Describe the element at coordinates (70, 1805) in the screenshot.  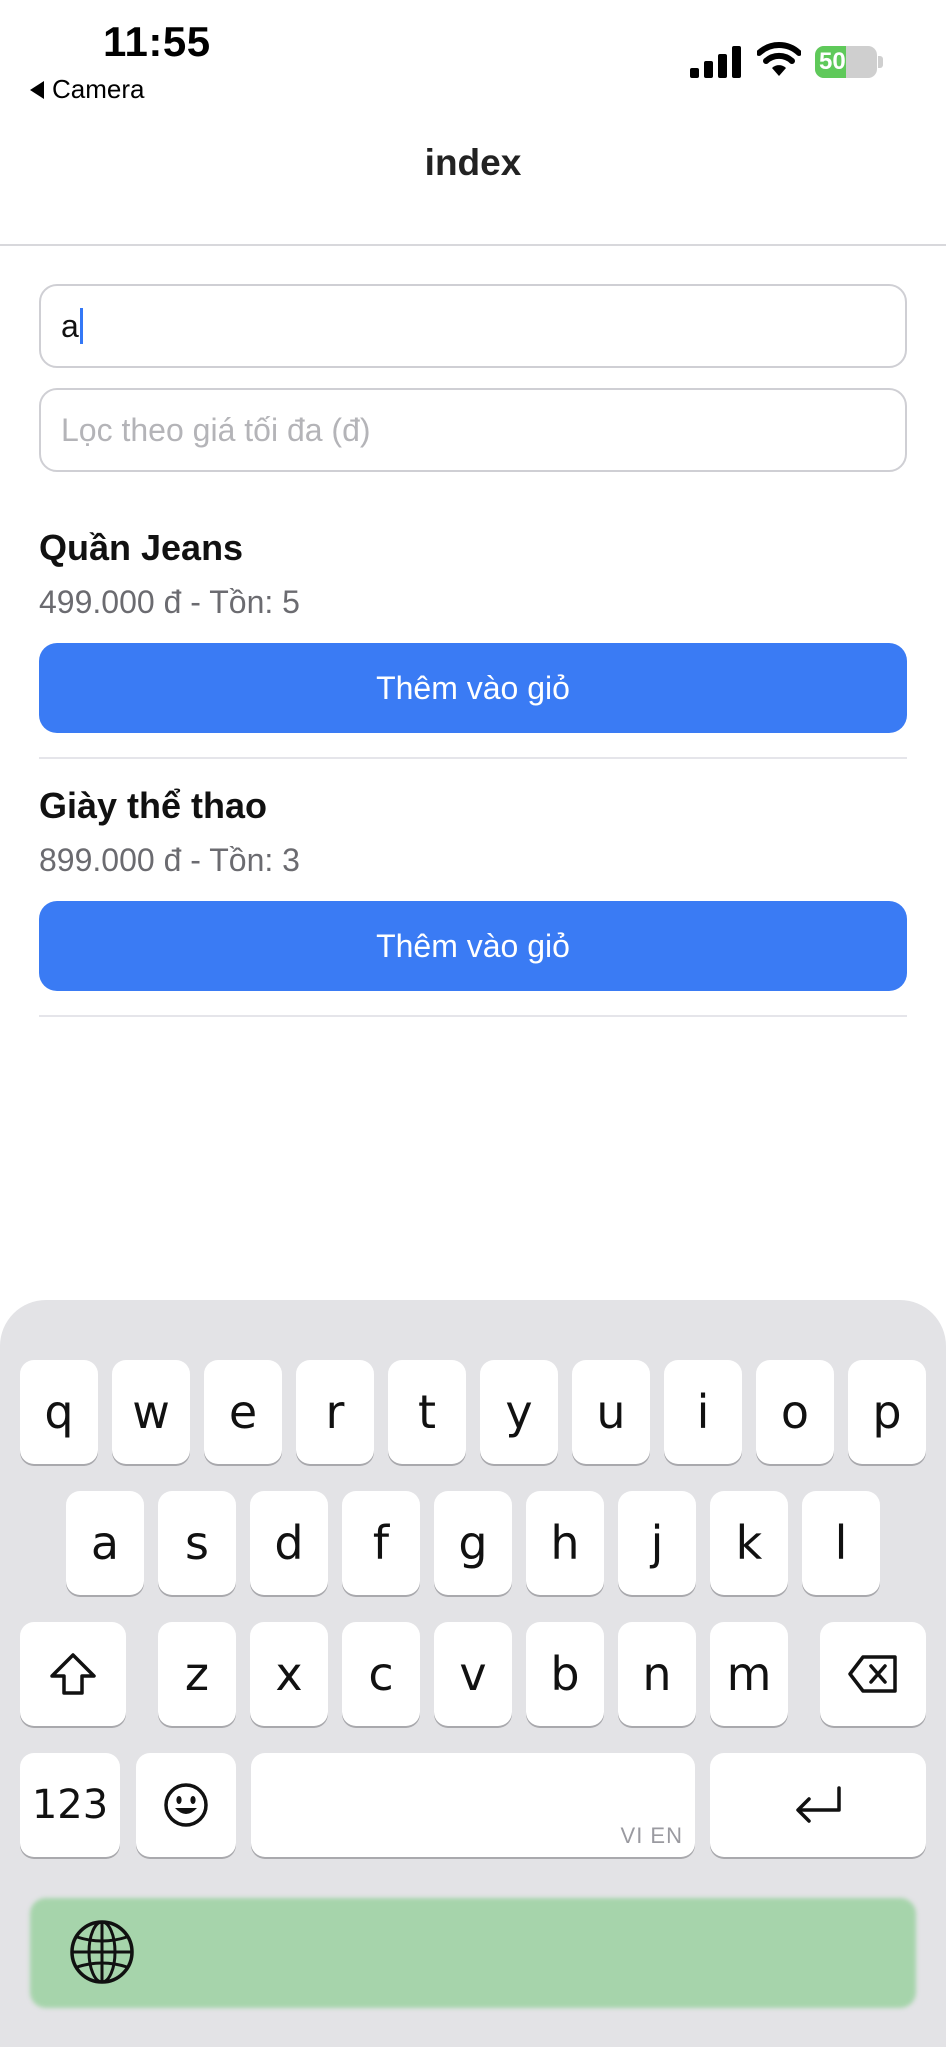
I see `numbers-key: 123` at that location.